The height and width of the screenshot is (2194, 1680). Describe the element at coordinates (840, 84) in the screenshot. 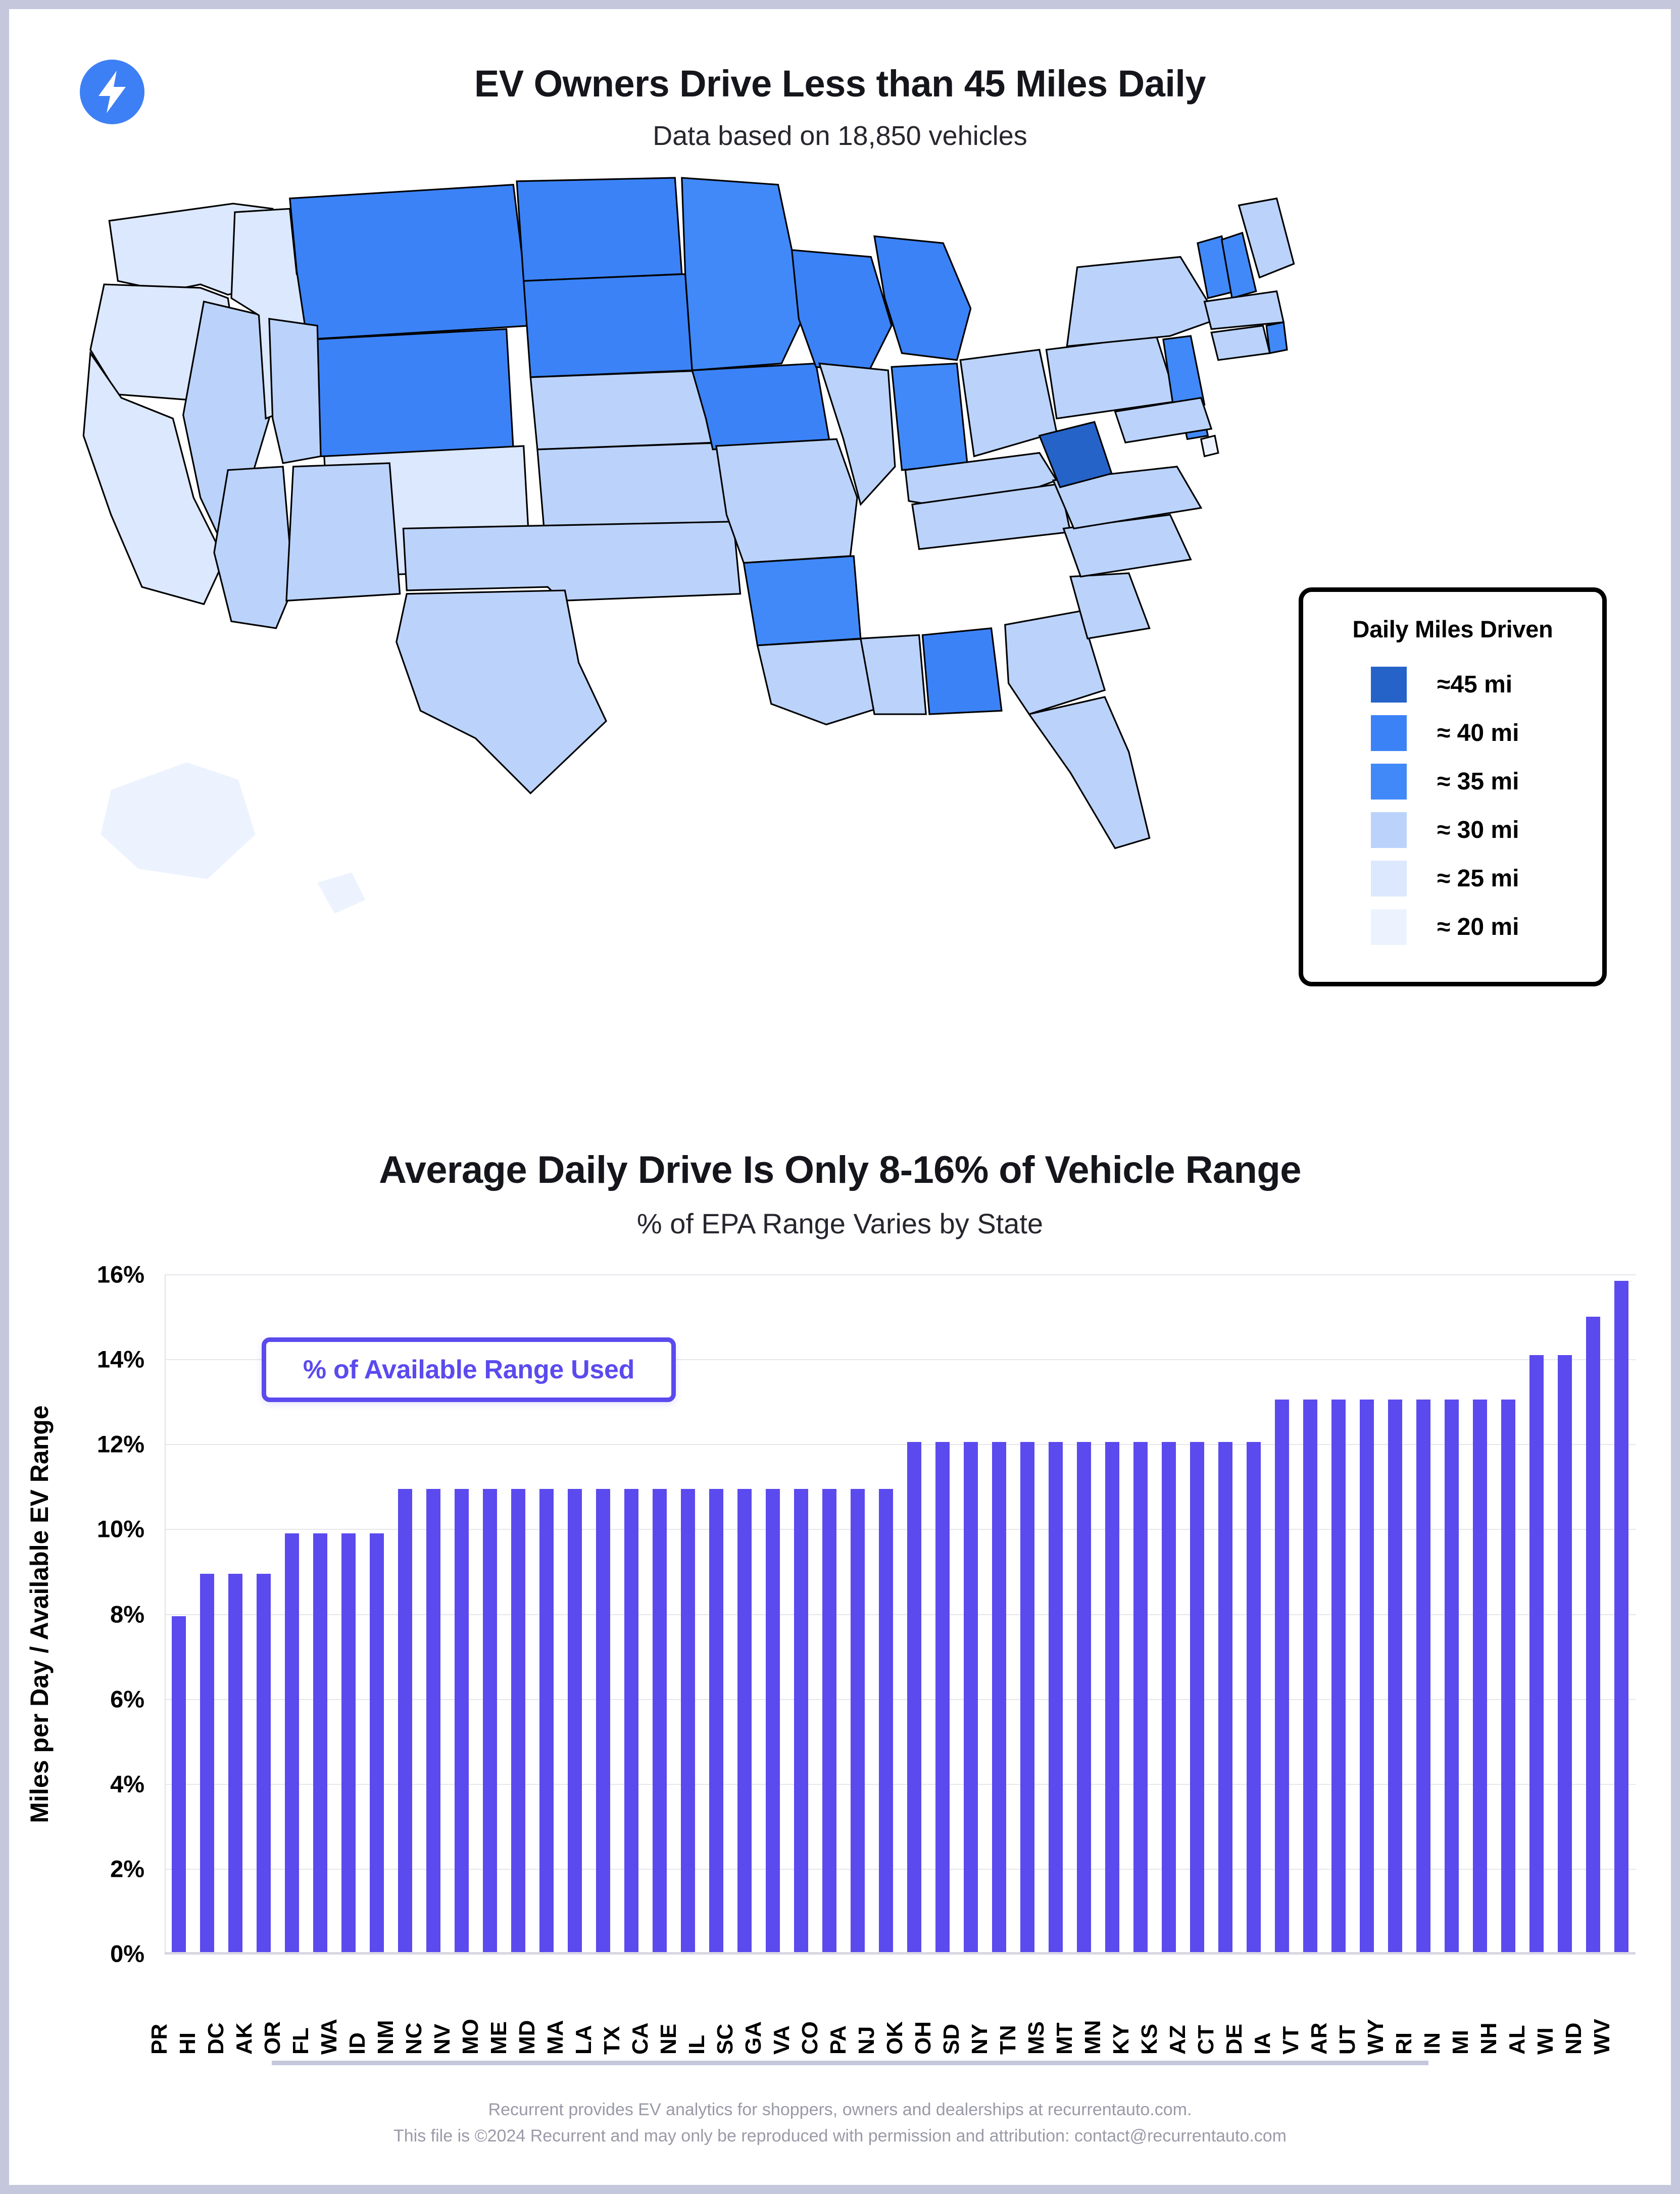

I see `page-title: EV Owners Drive Less than 45 Miles Daily` at that location.